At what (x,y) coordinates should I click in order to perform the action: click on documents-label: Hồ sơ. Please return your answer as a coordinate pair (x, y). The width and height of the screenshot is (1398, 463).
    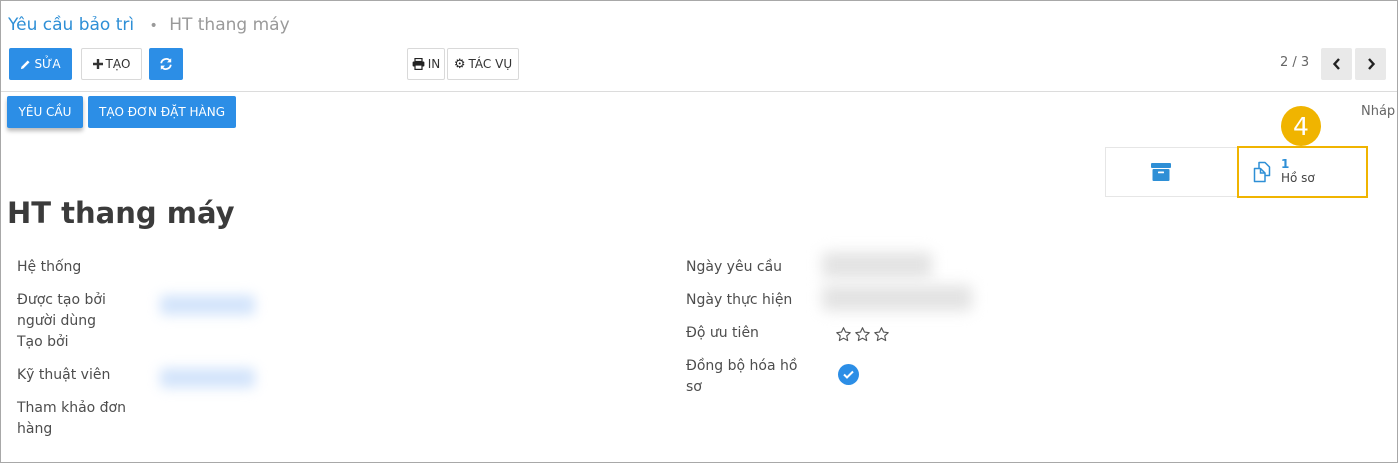
    Looking at the image, I should click on (1298, 178).